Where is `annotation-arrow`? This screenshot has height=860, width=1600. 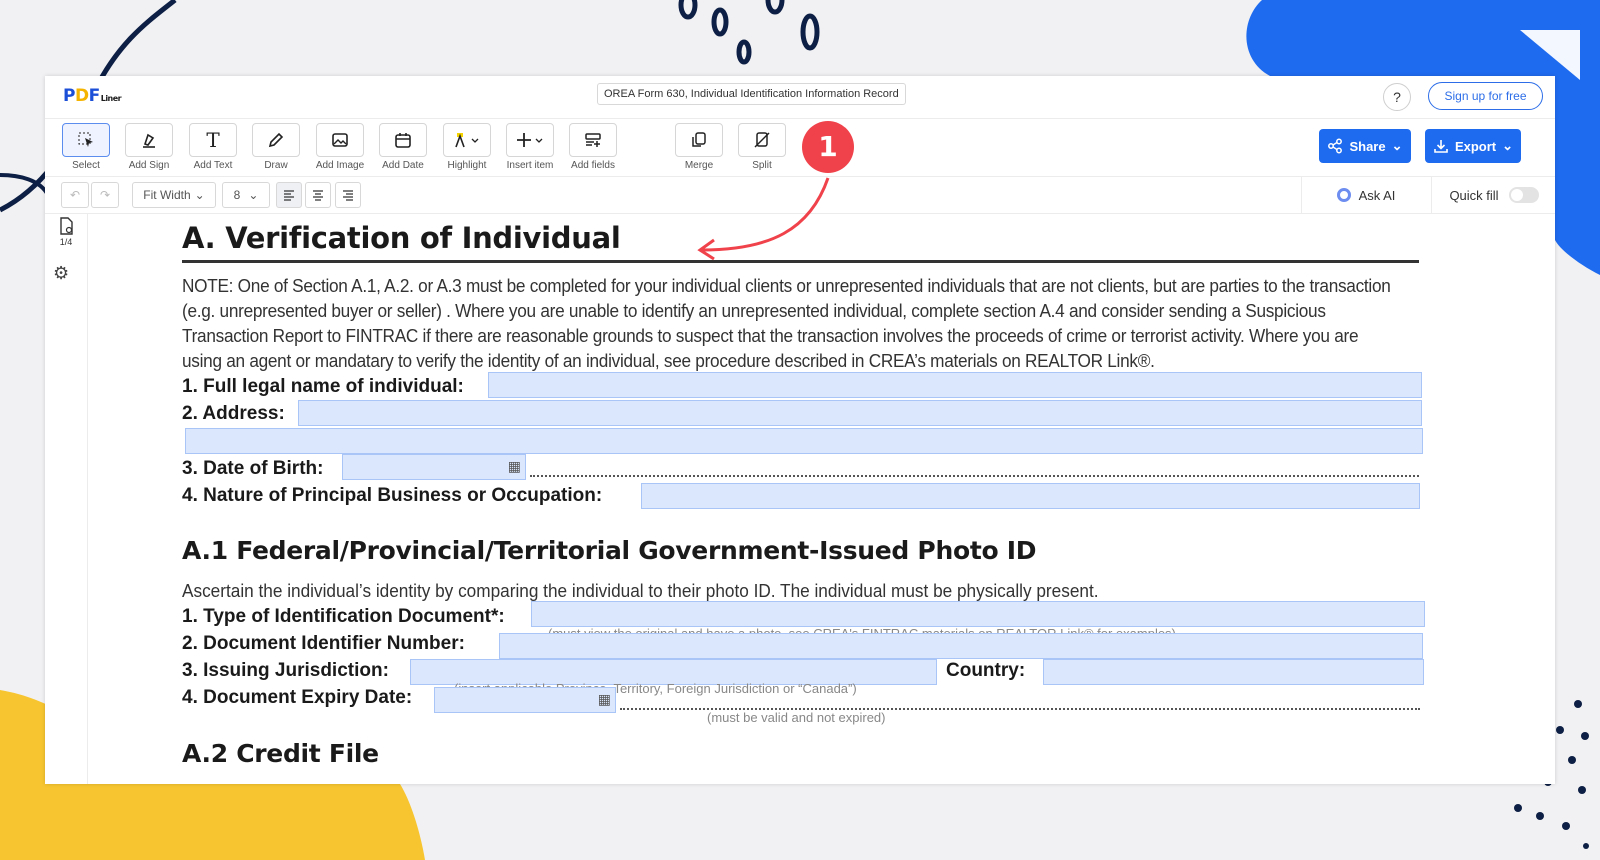 annotation-arrow is located at coordinates (763, 219).